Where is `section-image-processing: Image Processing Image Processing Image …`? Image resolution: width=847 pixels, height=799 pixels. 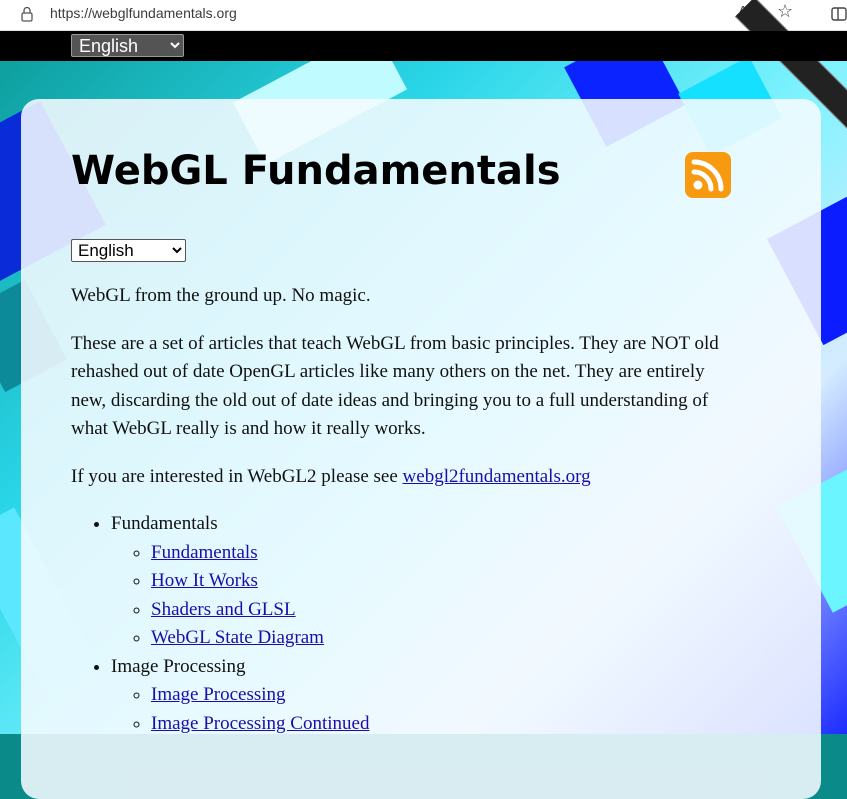 section-image-processing: Image Processing Image Processing Image … is located at coordinates (421, 696).